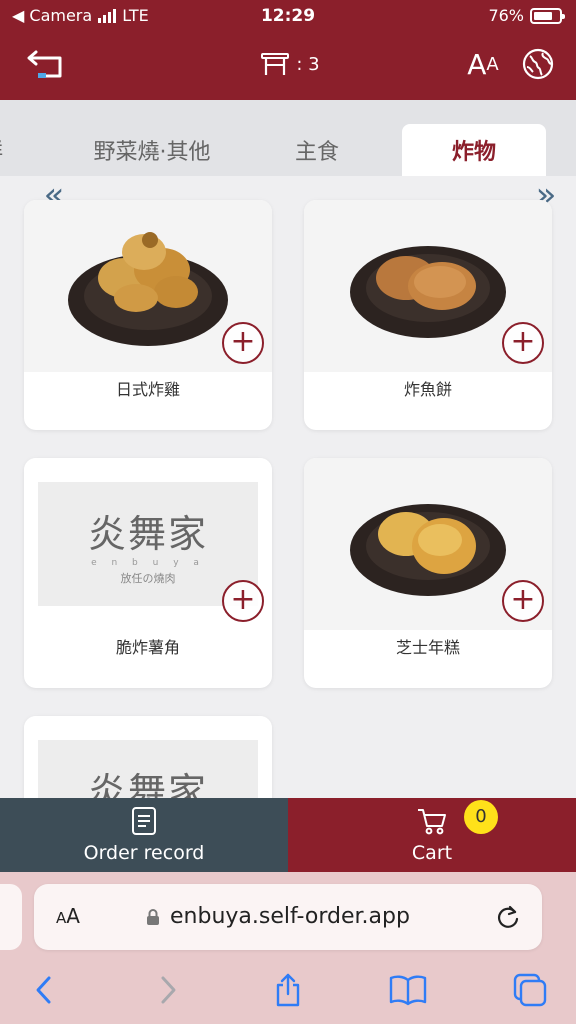  I want to click on font-size-big-a: A, so click(477, 64).